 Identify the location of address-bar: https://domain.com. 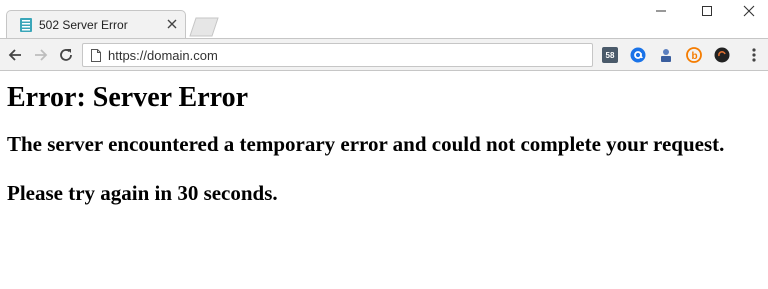
(337, 55).